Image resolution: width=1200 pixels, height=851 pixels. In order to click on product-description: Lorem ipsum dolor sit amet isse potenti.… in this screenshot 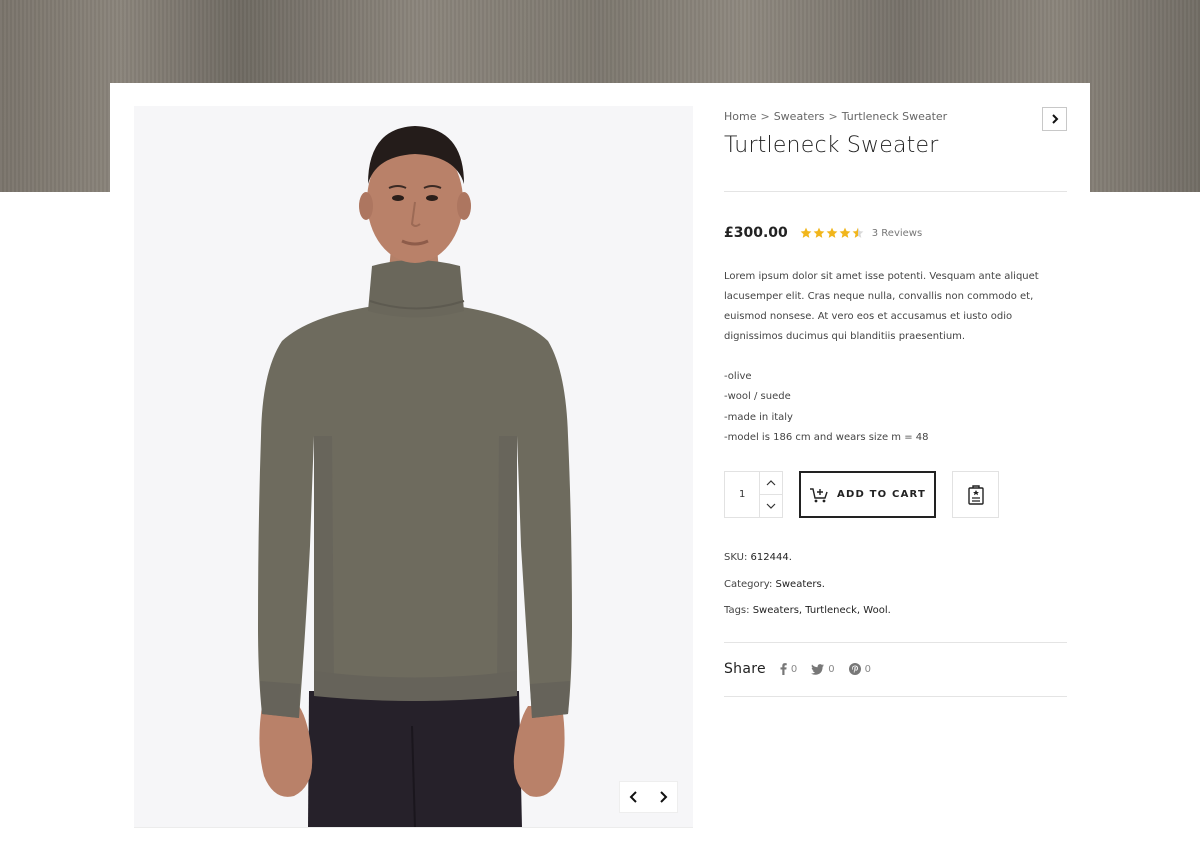, I will do `click(881, 306)`.